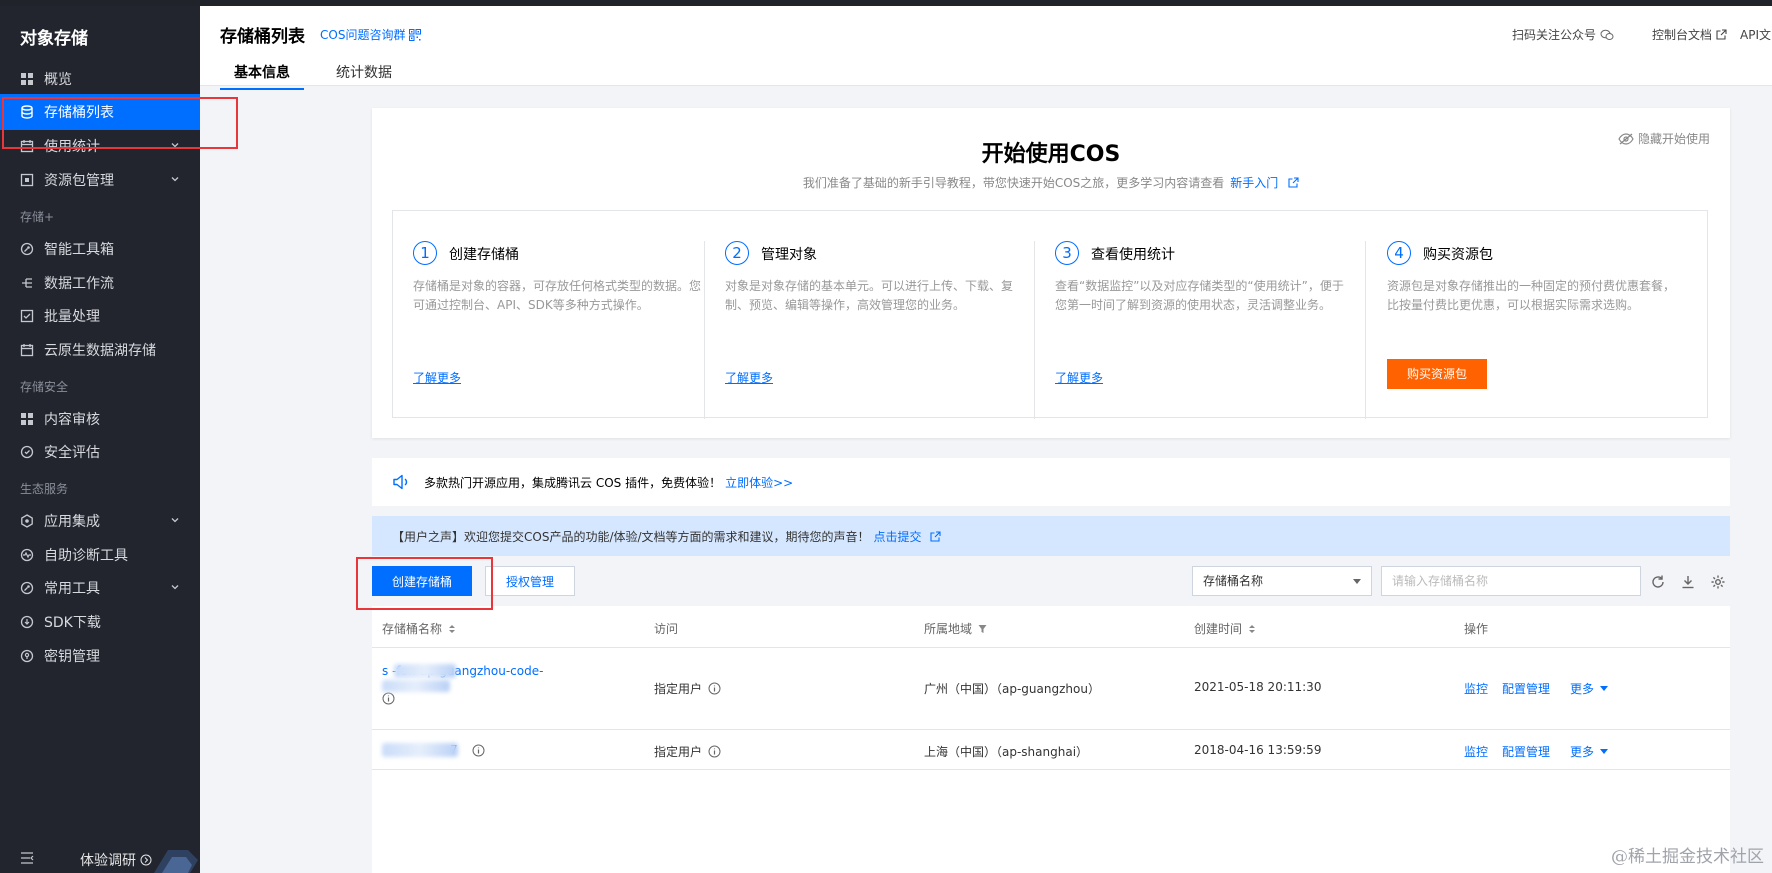 Image resolution: width=1772 pixels, height=873 pixels. I want to click on sidebar-item-data-workflow: 数据工作流, so click(100, 283).